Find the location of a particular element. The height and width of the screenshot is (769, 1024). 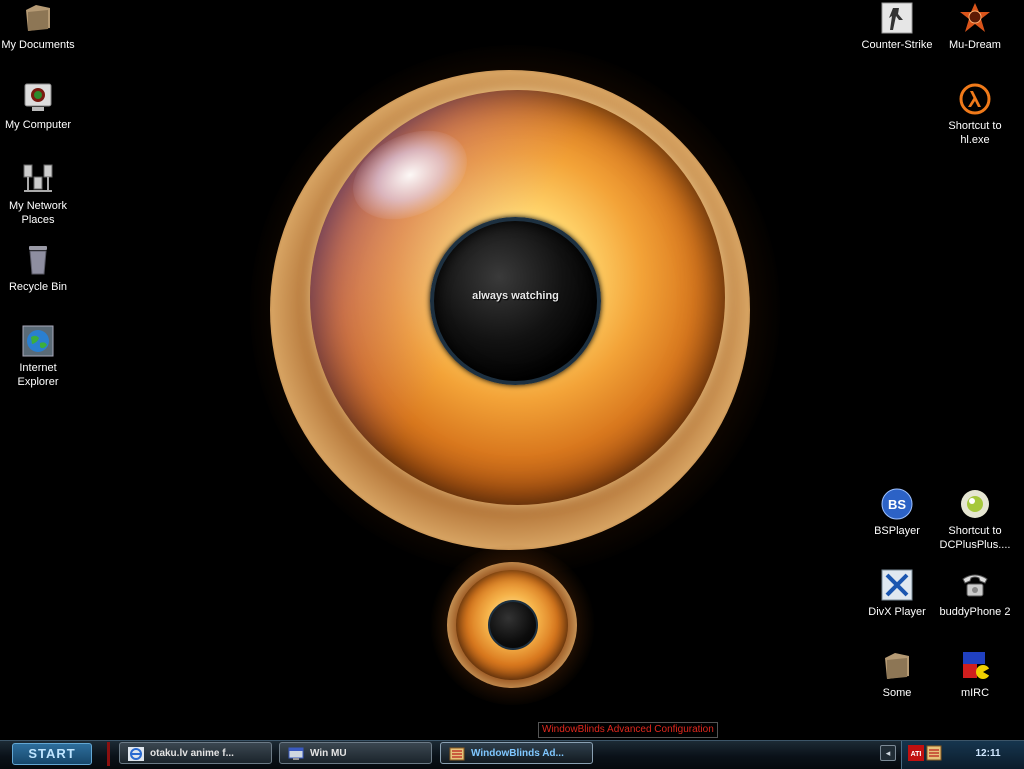

computer-icon is located at coordinates (38, 98).